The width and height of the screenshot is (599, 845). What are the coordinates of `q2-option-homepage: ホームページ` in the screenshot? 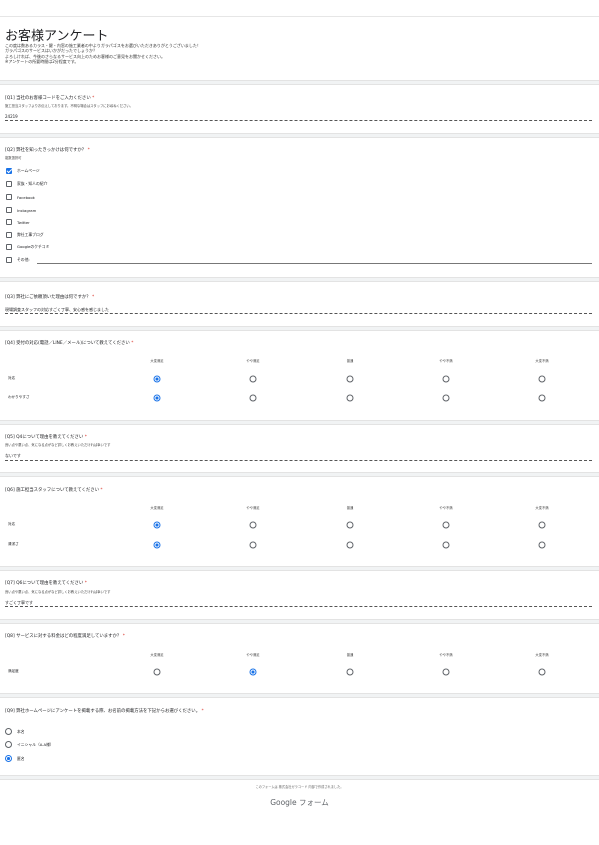 It's located at (23, 171).